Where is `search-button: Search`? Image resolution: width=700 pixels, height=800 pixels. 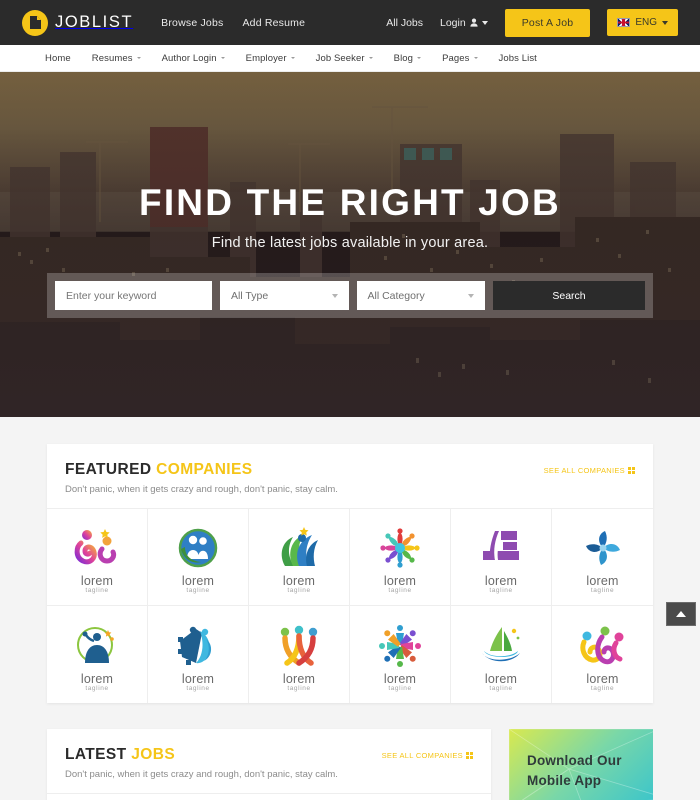 search-button: Search is located at coordinates (569, 295).